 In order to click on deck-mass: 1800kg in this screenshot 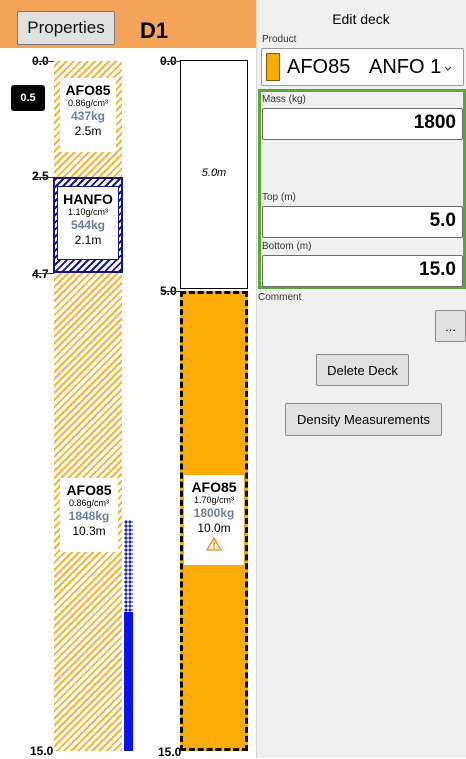, I will do `click(214, 513)`.